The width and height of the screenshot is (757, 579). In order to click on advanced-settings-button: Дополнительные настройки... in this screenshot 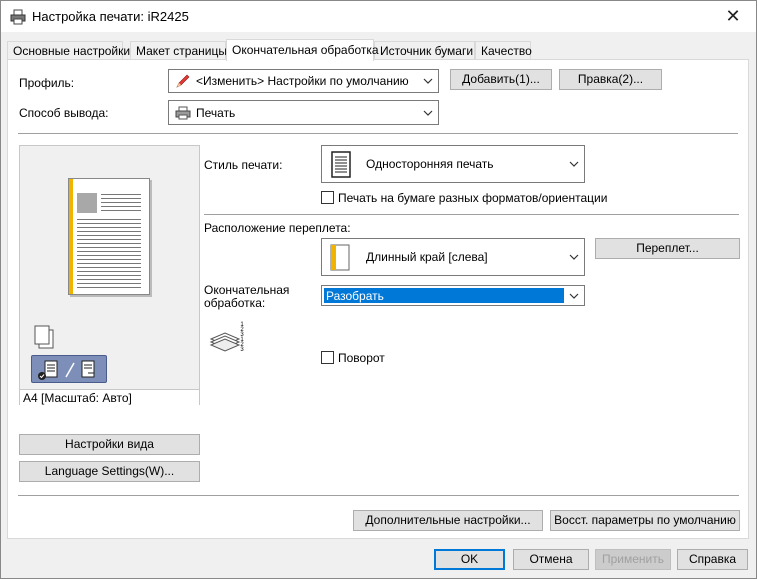, I will do `click(448, 520)`.